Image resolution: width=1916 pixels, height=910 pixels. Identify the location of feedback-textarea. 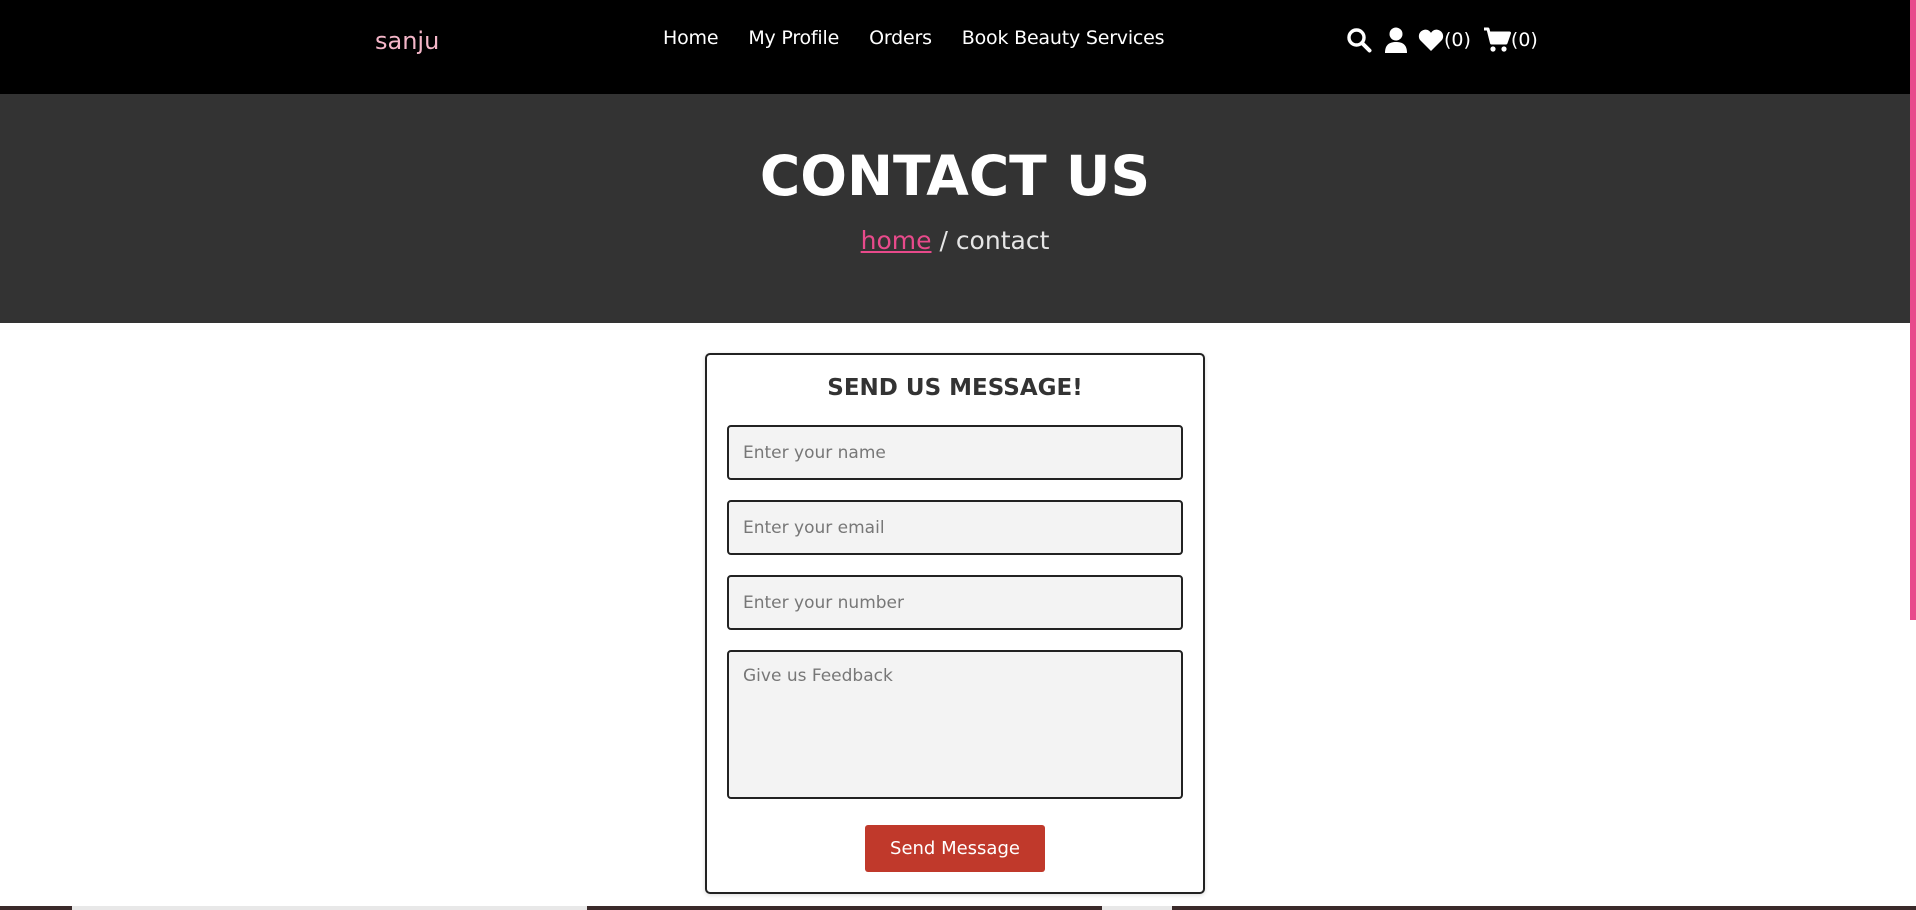
(955, 724).